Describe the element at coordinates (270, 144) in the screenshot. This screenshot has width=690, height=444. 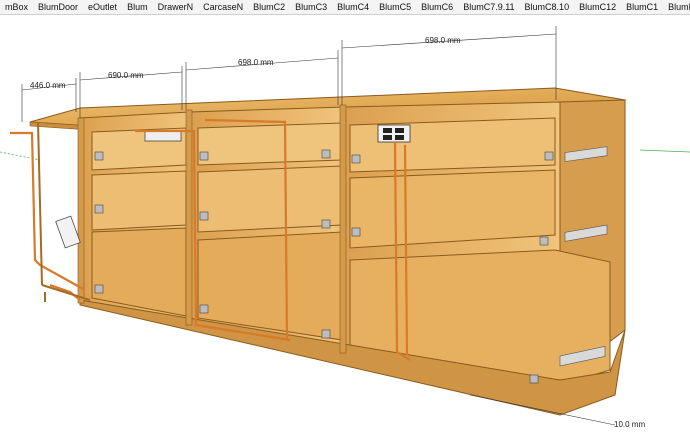
I see `drawer-middle-top` at that location.